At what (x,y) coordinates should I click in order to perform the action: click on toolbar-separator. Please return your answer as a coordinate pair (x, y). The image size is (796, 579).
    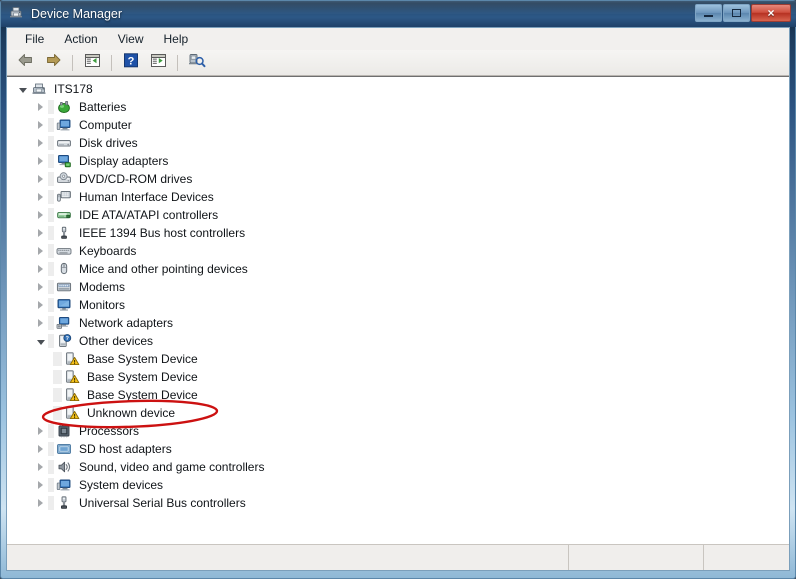
    Looking at the image, I should click on (177, 62).